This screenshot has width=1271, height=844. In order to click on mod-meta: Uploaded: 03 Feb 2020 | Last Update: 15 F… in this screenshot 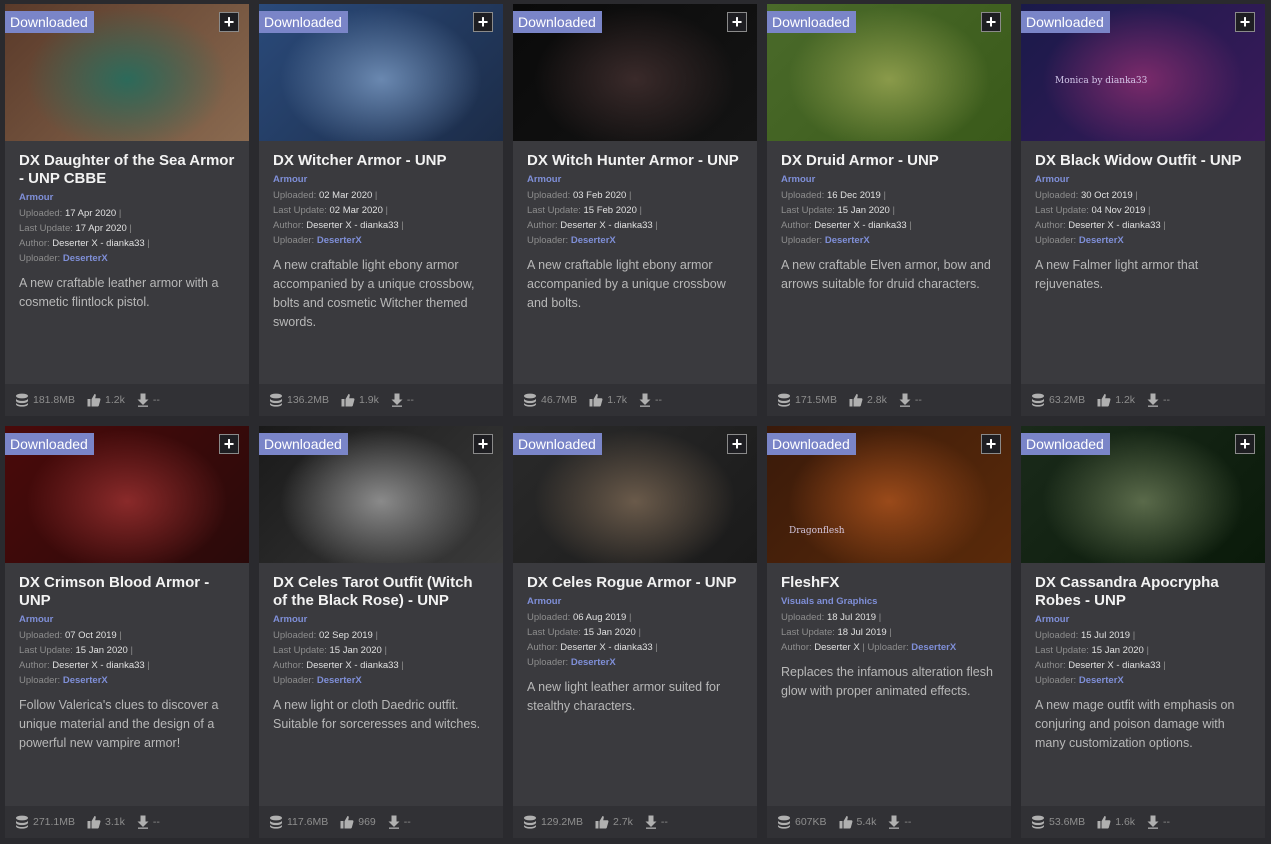, I will do `click(635, 218)`.